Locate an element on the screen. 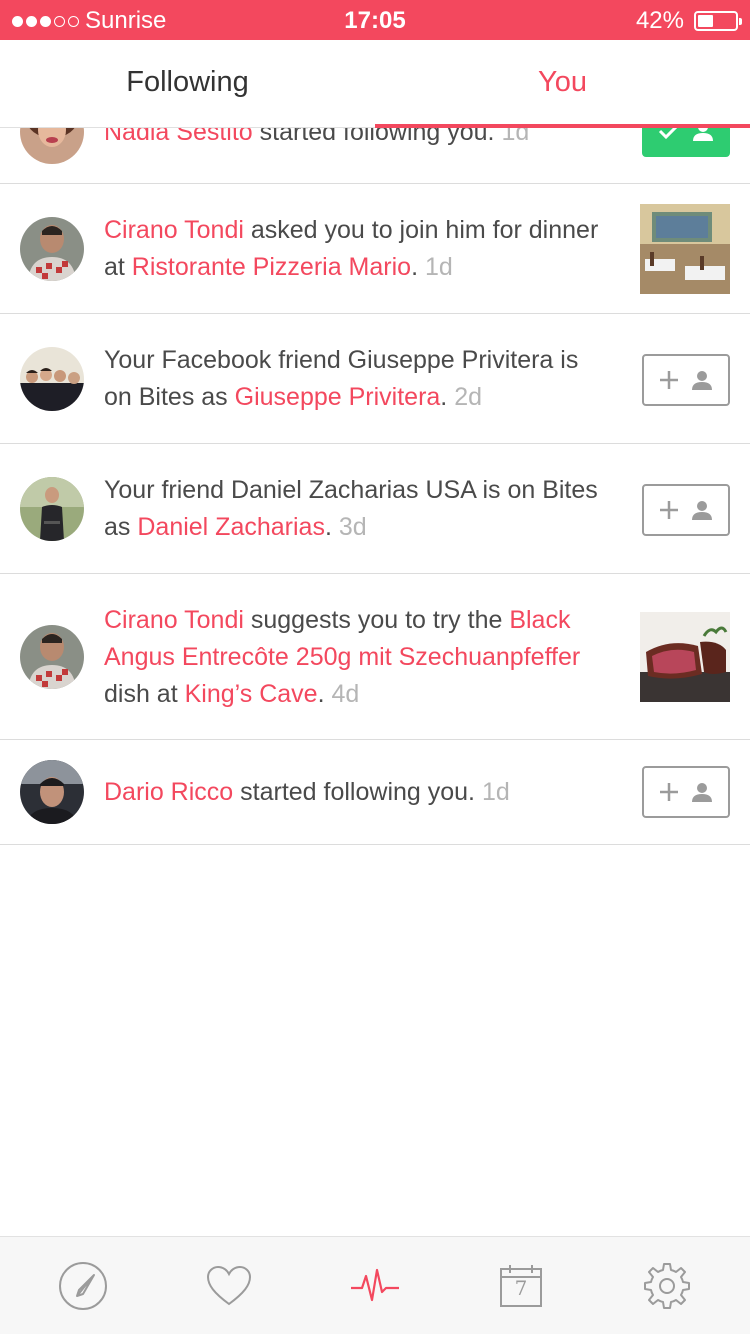 The width and height of the screenshot is (750, 1334). activity-icon is located at coordinates (375, 1284).